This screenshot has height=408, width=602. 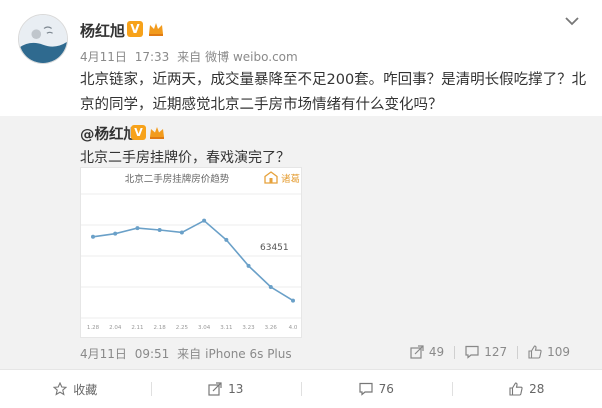 What do you see at coordinates (204, 328) in the screenshot?
I see `x-tick-label: 3.04` at bounding box center [204, 328].